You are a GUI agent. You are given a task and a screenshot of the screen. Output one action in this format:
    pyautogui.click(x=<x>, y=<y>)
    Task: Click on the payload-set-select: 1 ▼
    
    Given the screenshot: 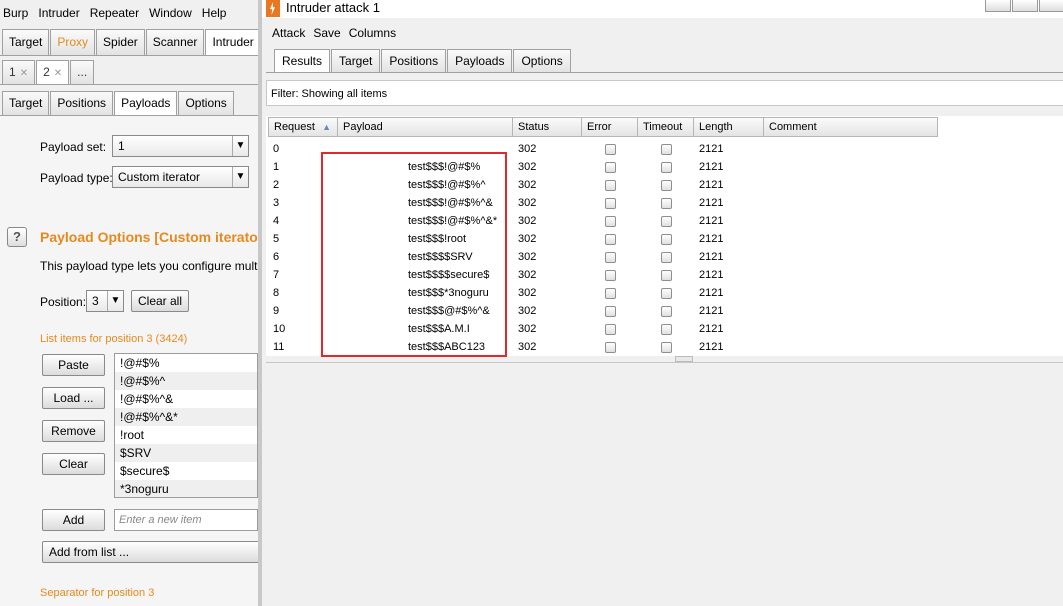 What is the action you would take?
    pyautogui.click(x=180, y=146)
    